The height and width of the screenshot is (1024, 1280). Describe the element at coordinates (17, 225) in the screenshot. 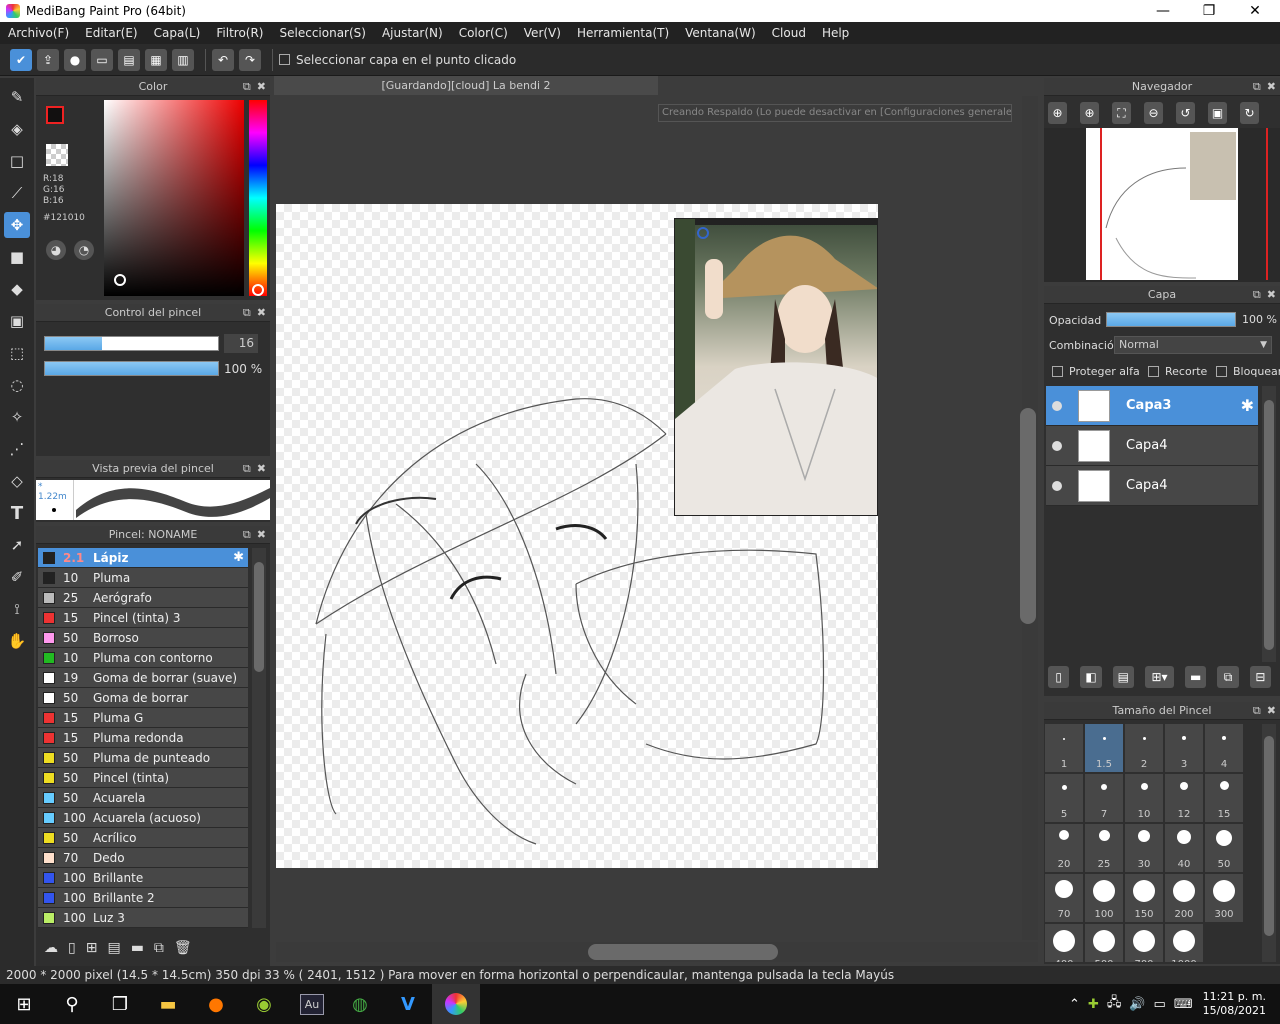

I see `move-tool-icon: ✥` at that location.